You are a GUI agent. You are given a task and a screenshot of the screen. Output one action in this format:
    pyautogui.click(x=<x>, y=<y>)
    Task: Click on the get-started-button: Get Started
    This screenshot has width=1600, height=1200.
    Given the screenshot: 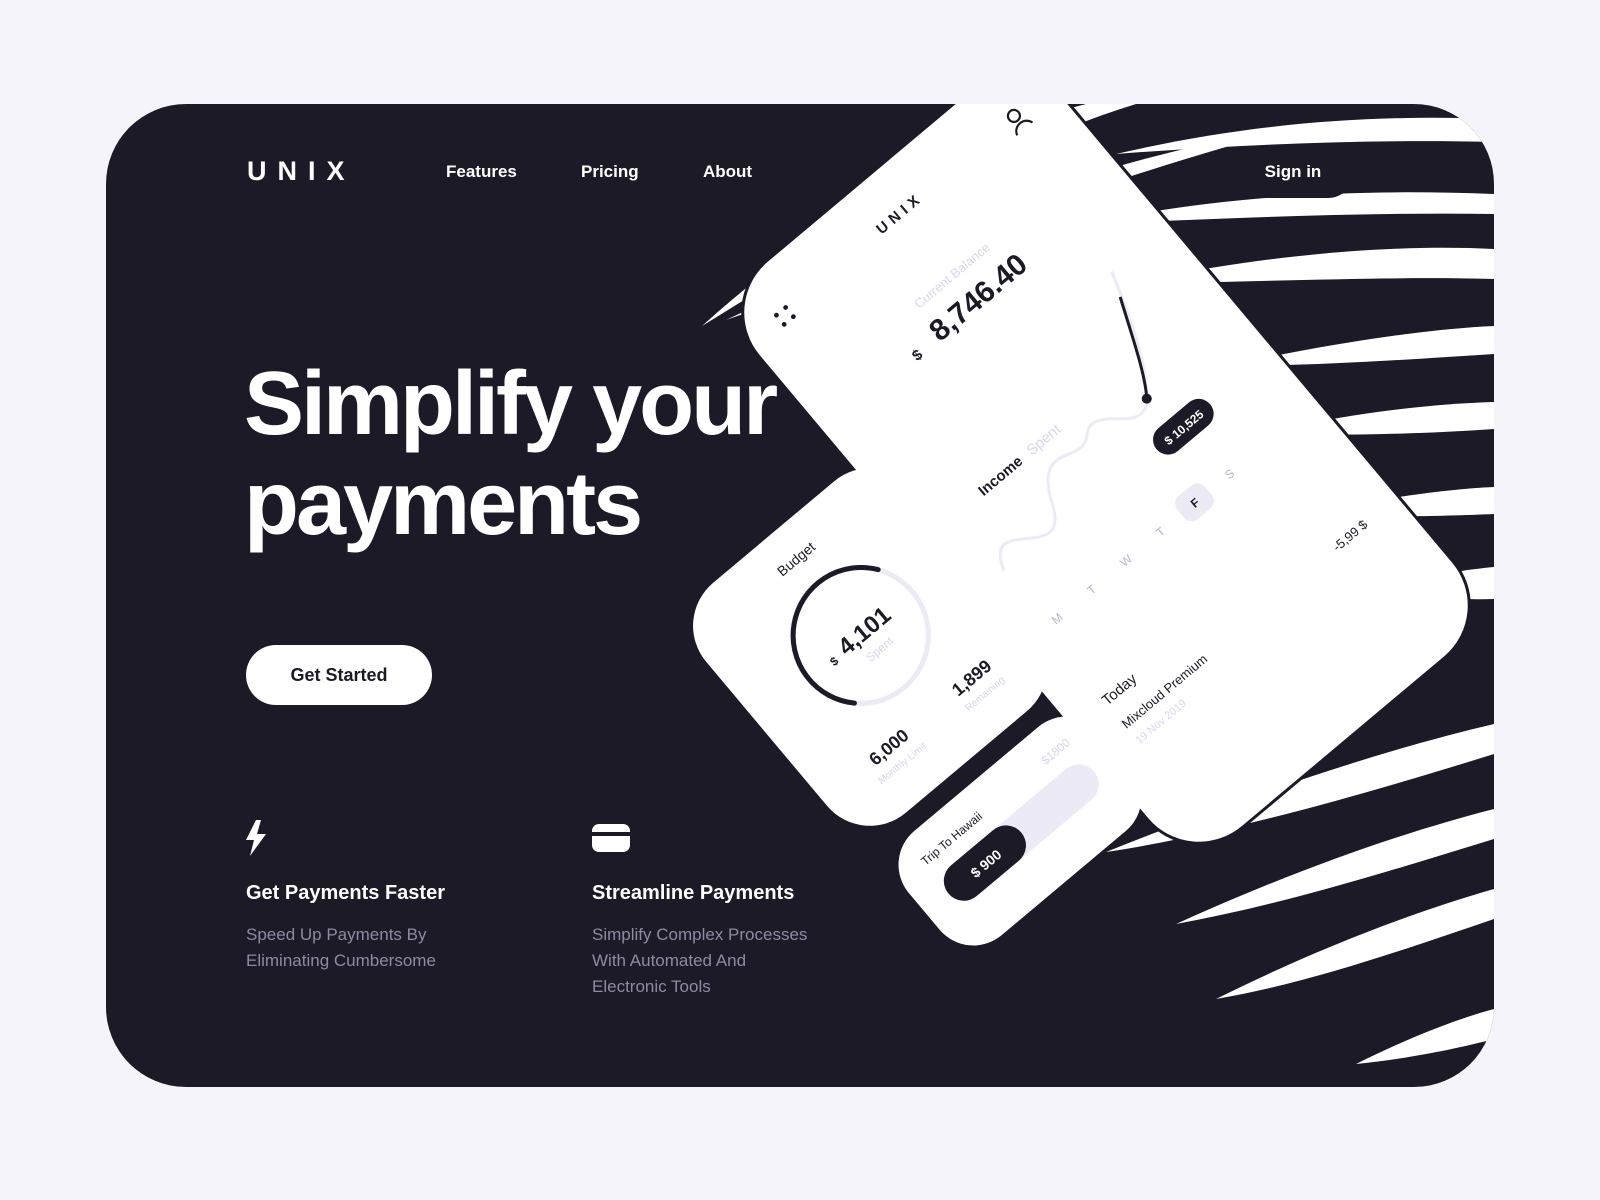 What is the action you would take?
    pyautogui.click(x=339, y=675)
    